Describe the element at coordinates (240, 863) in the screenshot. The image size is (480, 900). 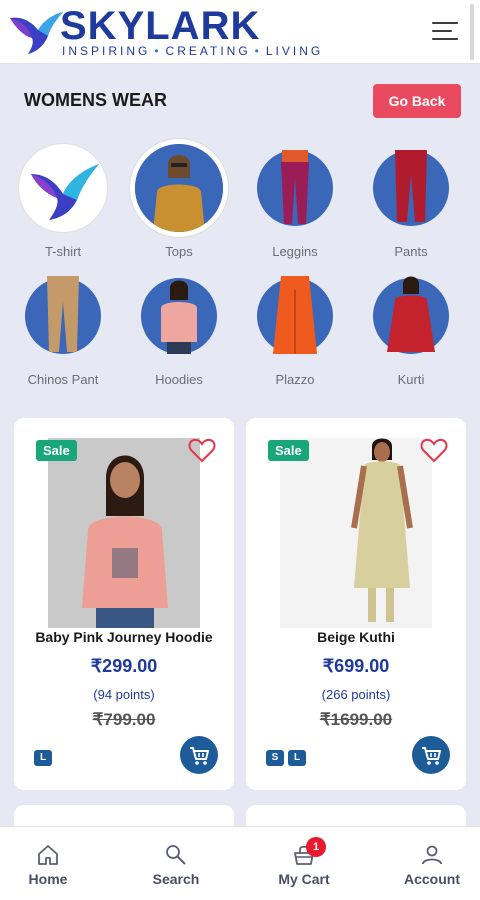
I see `bottom-navigation: Home Search 1 My Cart Account` at that location.